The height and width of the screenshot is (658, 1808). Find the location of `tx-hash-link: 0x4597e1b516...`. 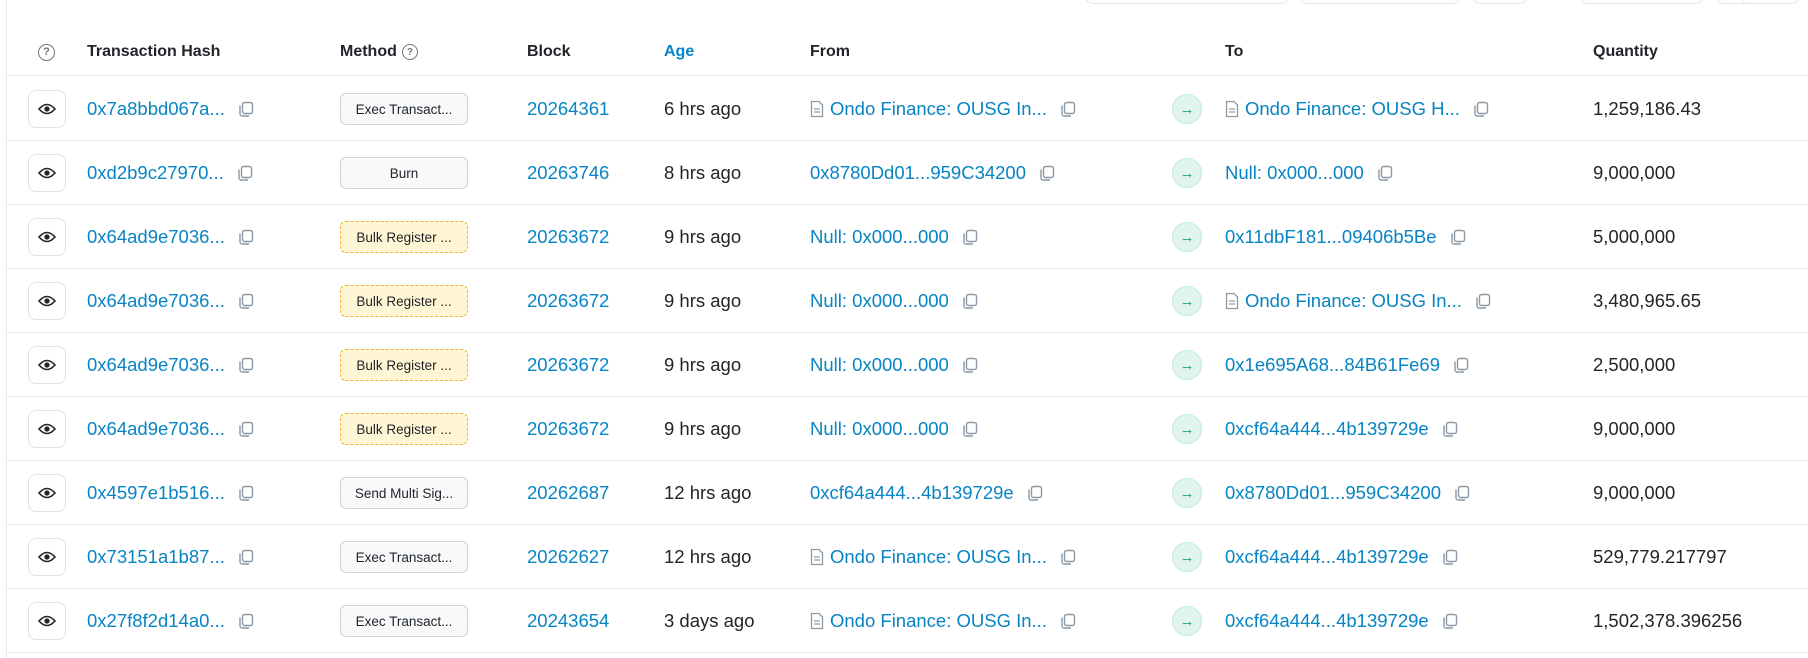

tx-hash-link: 0x4597e1b516... is located at coordinates (156, 493).